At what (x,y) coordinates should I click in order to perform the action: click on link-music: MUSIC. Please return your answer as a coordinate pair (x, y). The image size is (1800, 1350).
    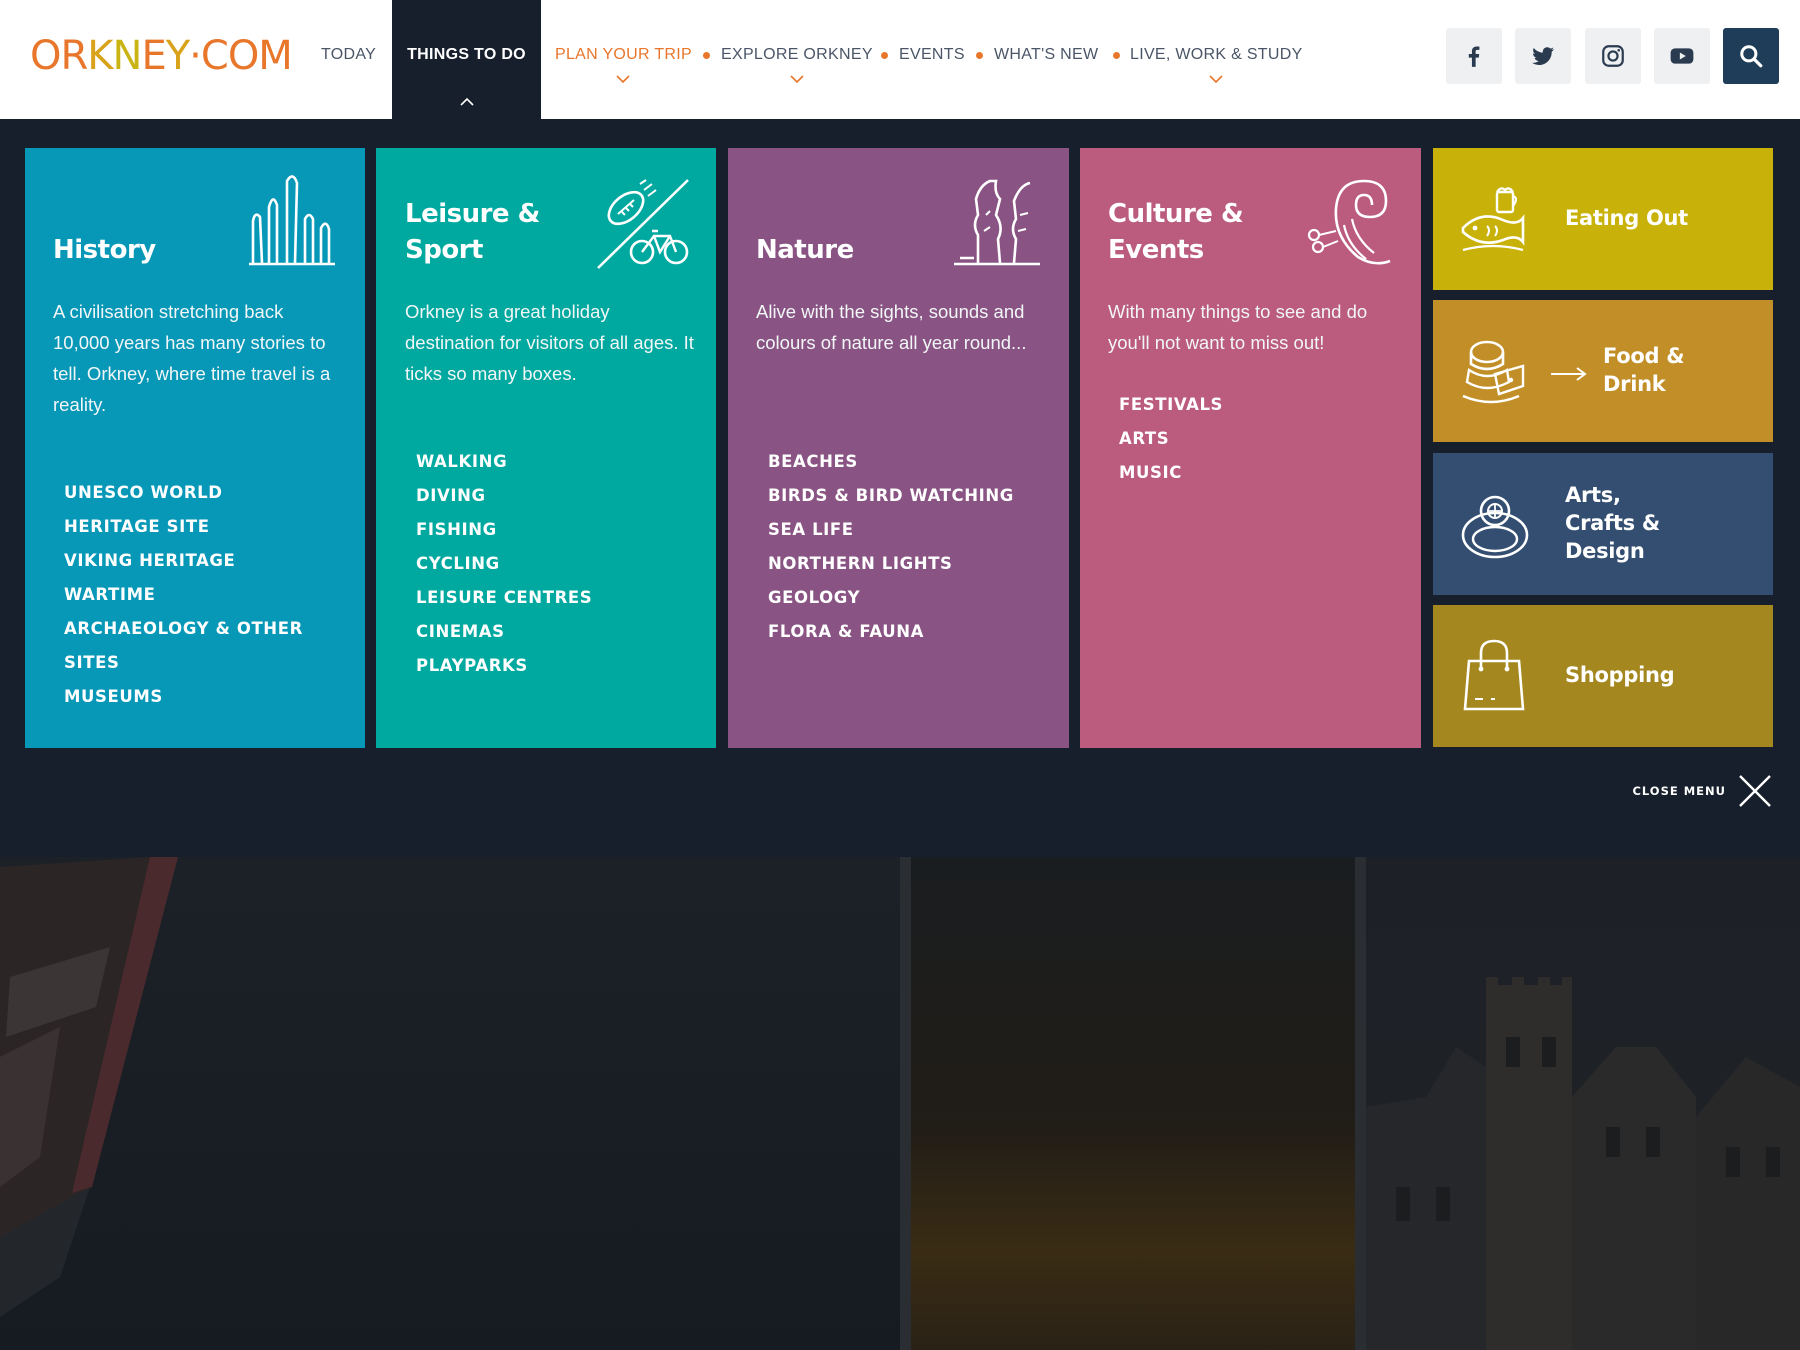
    Looking at the image, I should click on (1171, 473).